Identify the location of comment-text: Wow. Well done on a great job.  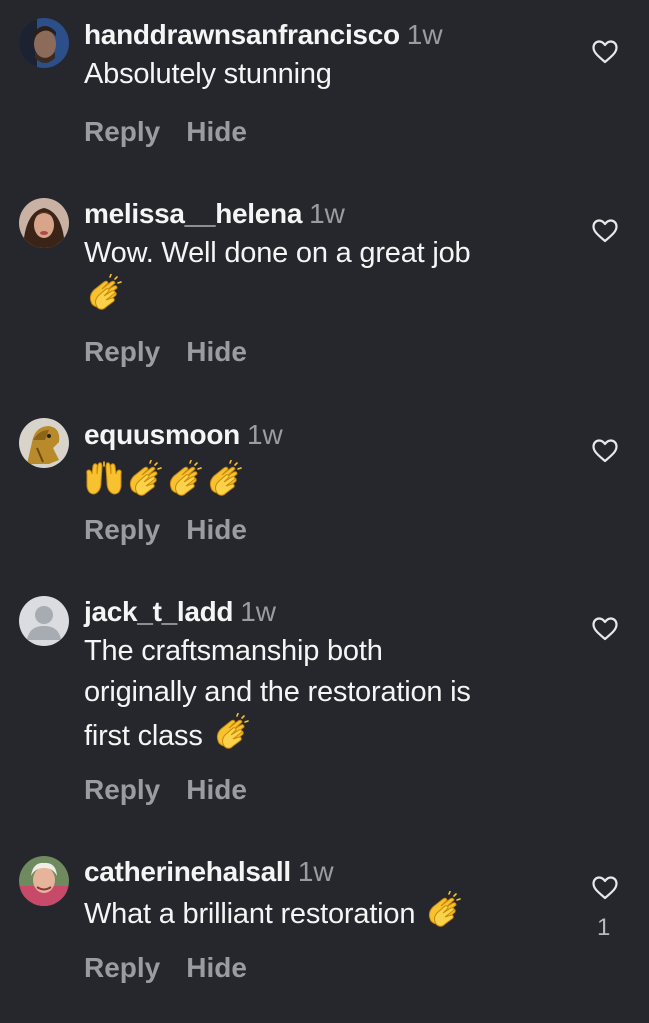
(277, 253).